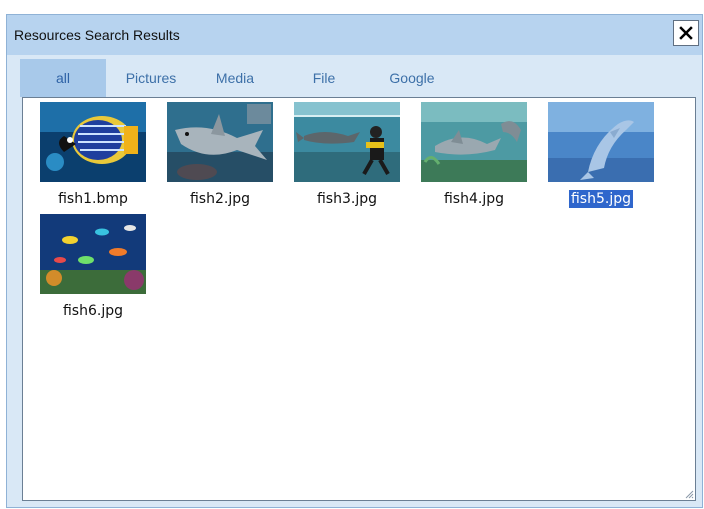 The height and width of the screenshot is (509, 704). I want to click on tab-bar: all Pictures Media File Google, so click(360, 78).